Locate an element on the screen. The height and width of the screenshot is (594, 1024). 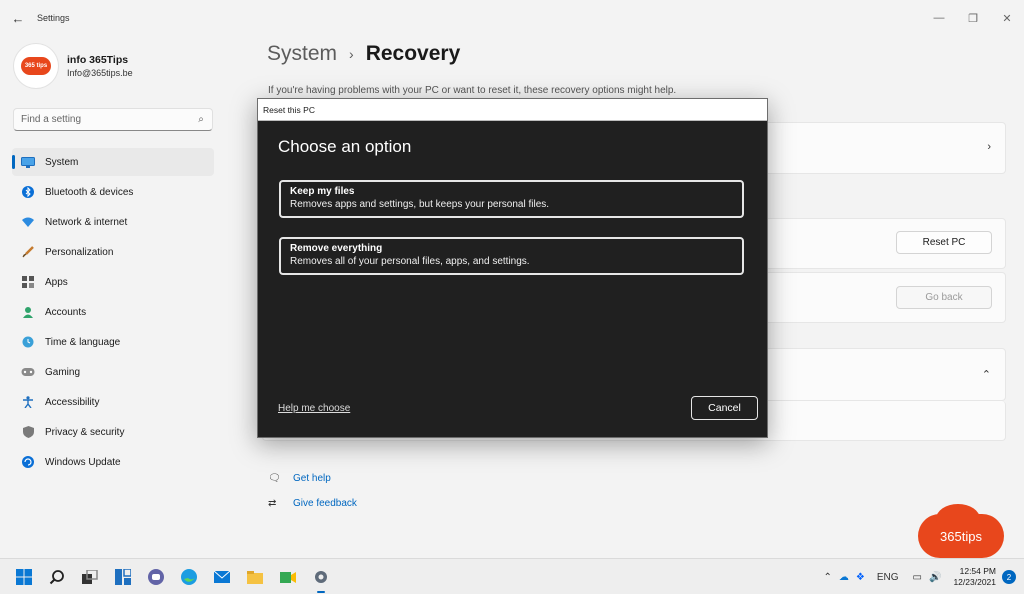
option-title: Remove everything is located at coordinates (336, 248).